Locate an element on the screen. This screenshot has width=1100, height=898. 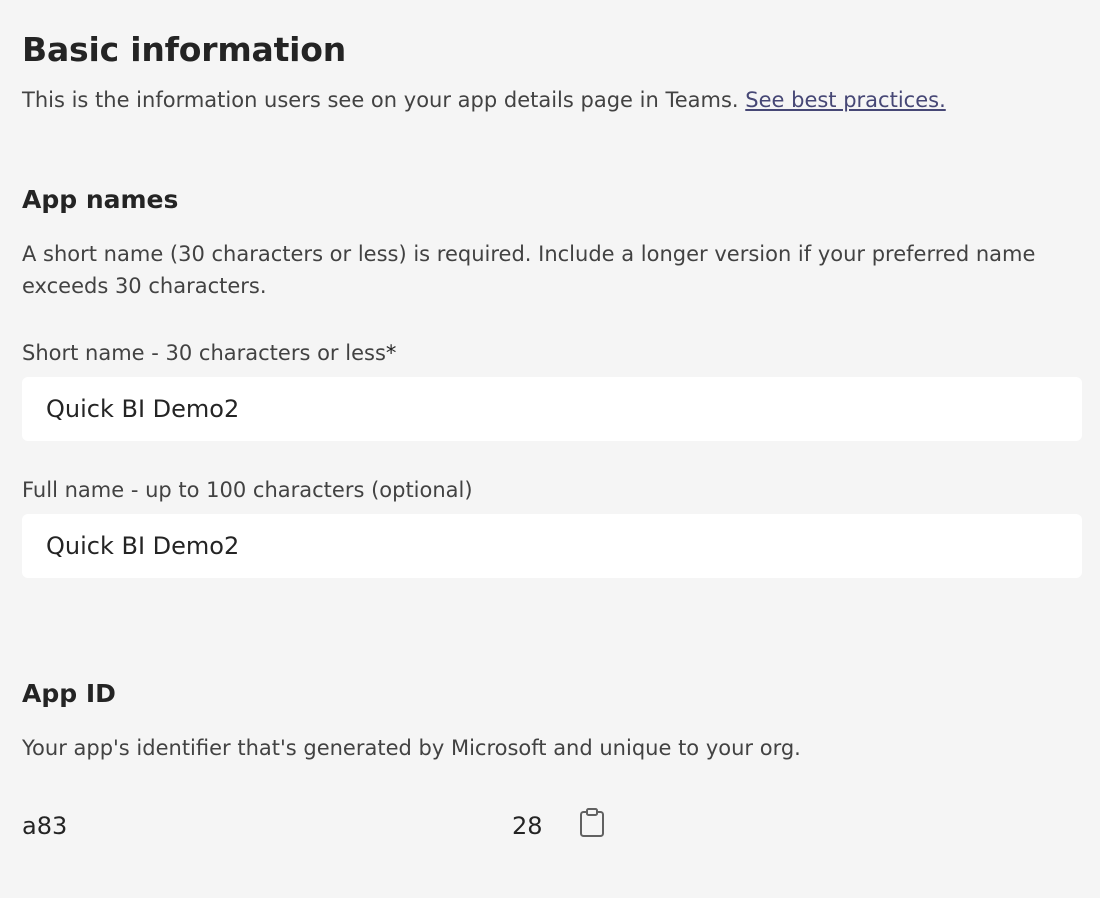
short-name-label: Short name - 30 characters or less* is located at coordinates (209, 353).